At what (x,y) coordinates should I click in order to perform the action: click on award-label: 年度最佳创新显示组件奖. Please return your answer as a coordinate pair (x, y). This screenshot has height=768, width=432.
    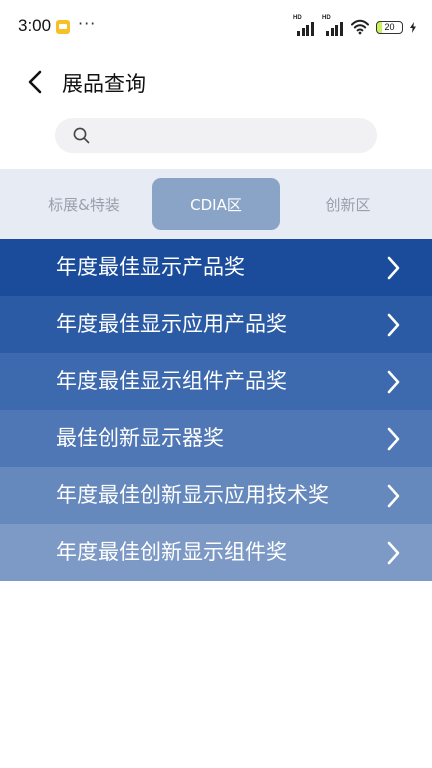
    Looking at the image, I should click on (171, 552).